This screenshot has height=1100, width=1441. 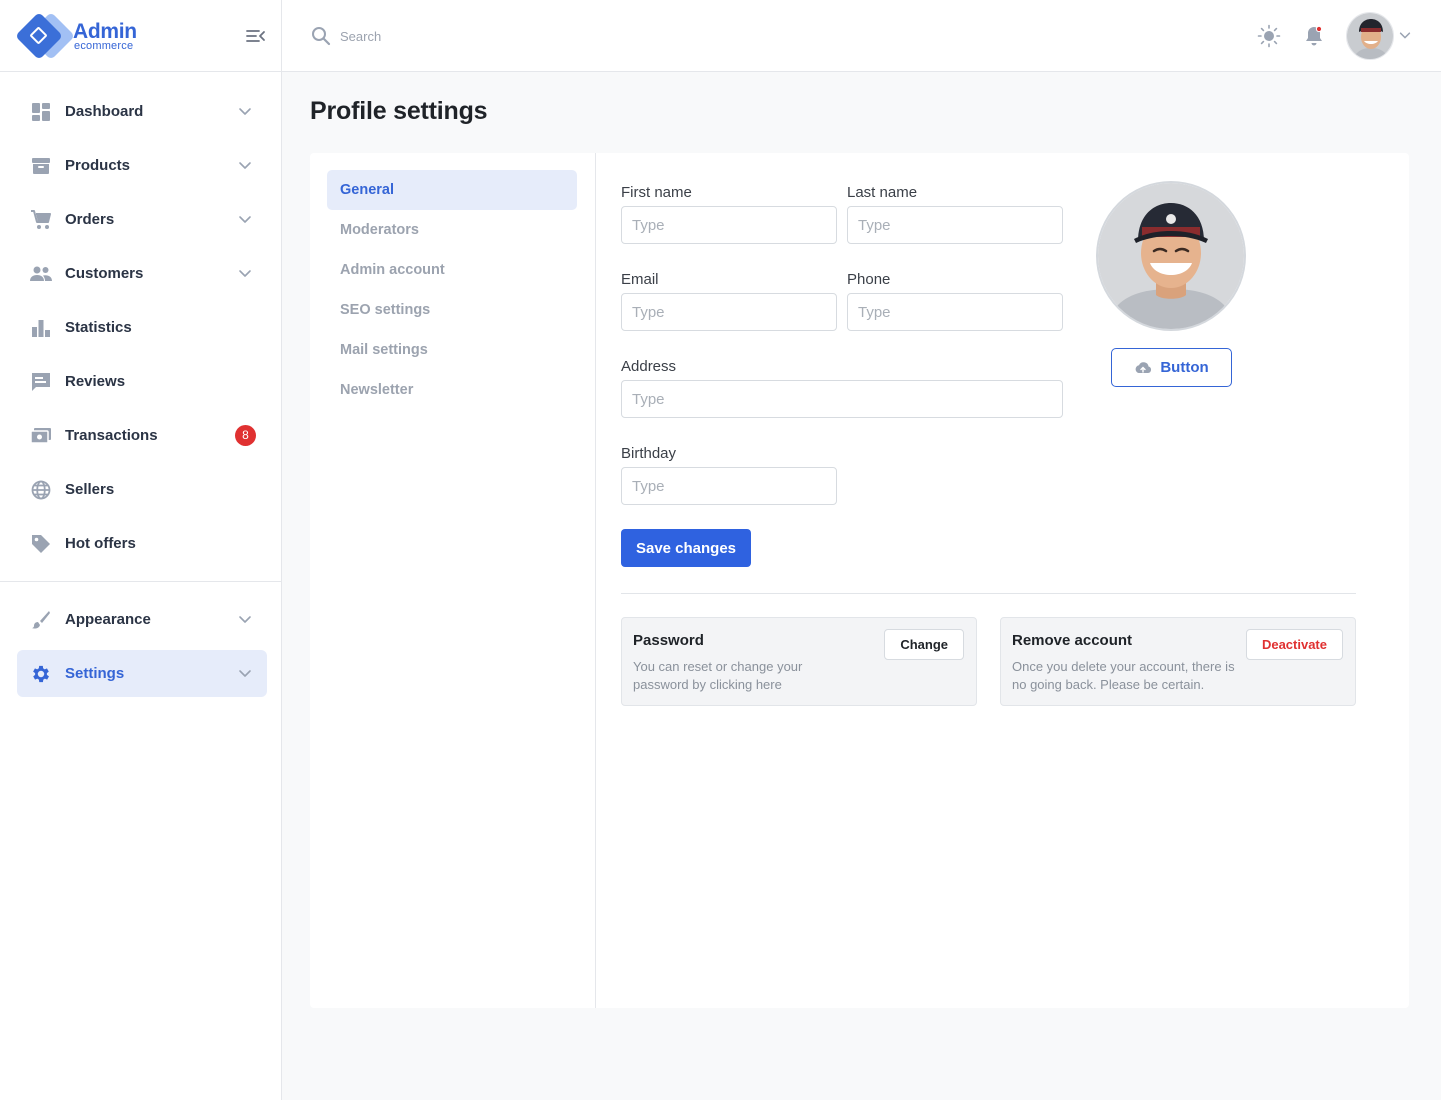 What do you see at coordinates (452, 270) in the screenshot?
I see `settings-nav-admin-account: Admin account` at bounding box center [452, 270].